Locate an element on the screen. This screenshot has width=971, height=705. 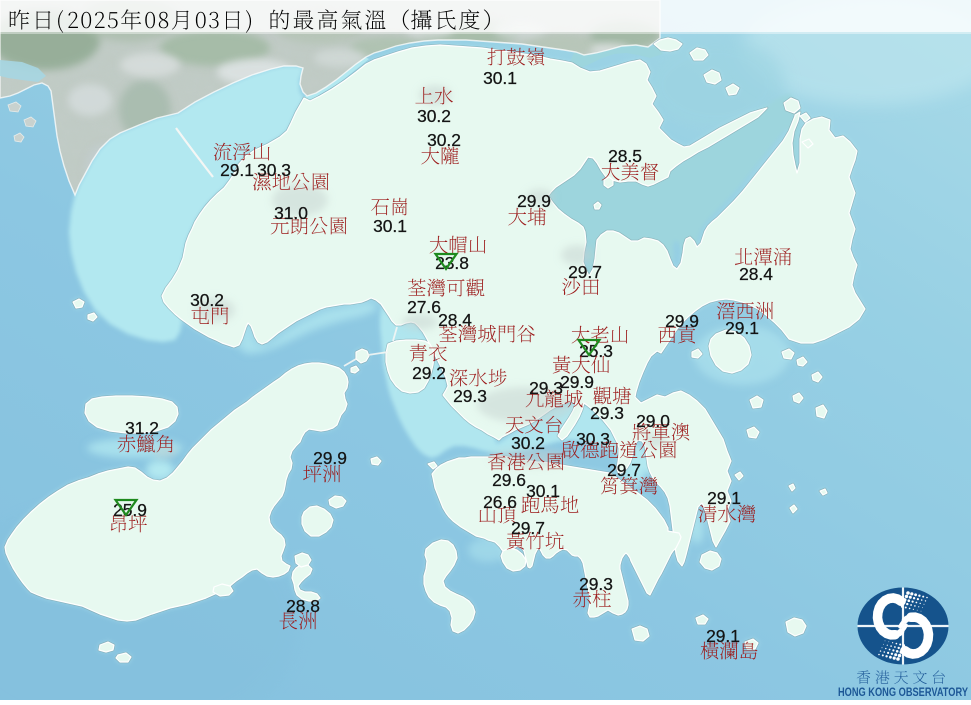
svg-text: HONG KONG OBSERVATORY is located at coordinates (903, 693).